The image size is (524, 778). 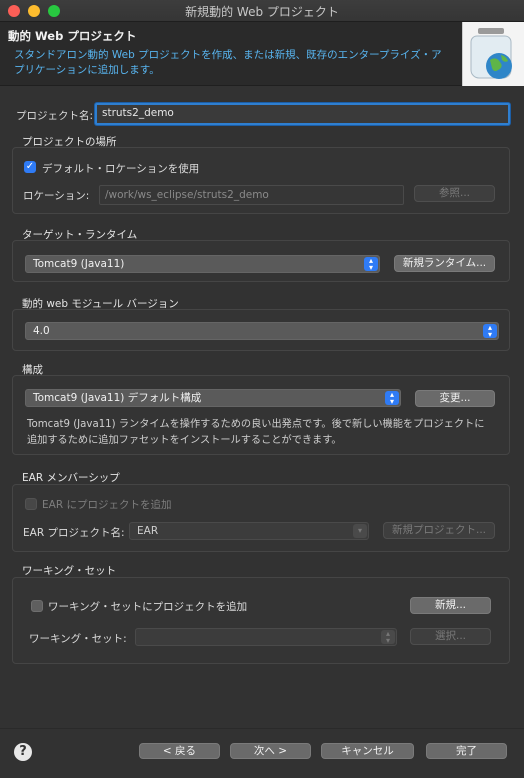 What do you see at coordinates (31, 504) in the screenshot?
I see `add-to-ear-checkbox` at bounding box center [31, 504].